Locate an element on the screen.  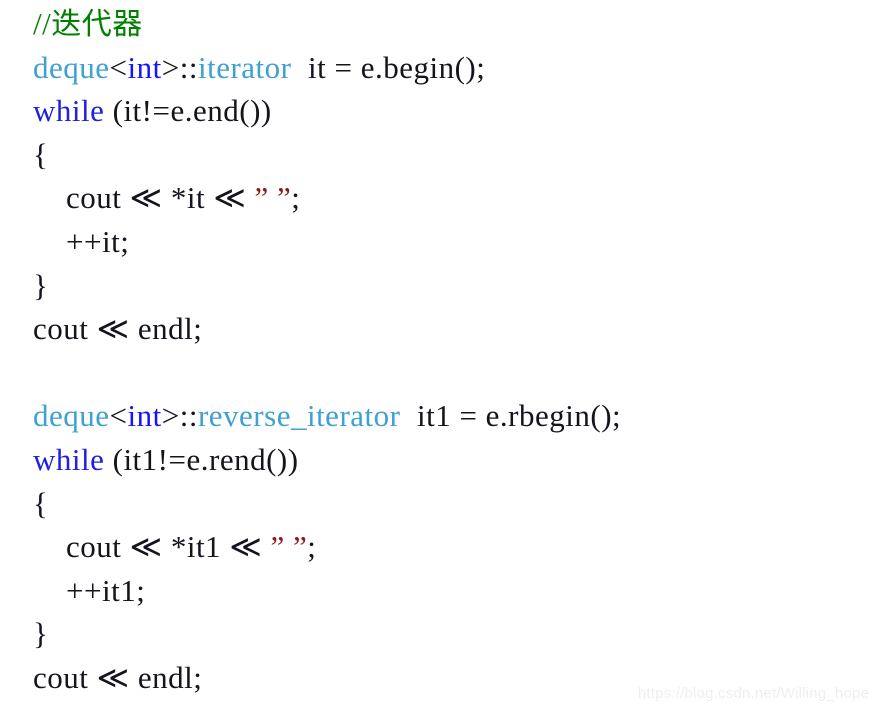
code-token-plain: *it is located at coordinates (188, 198).